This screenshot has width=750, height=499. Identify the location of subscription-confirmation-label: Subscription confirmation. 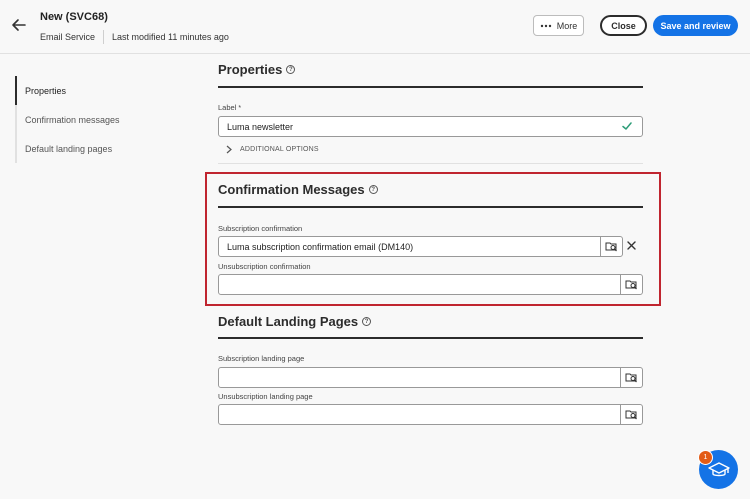
(260, 228).